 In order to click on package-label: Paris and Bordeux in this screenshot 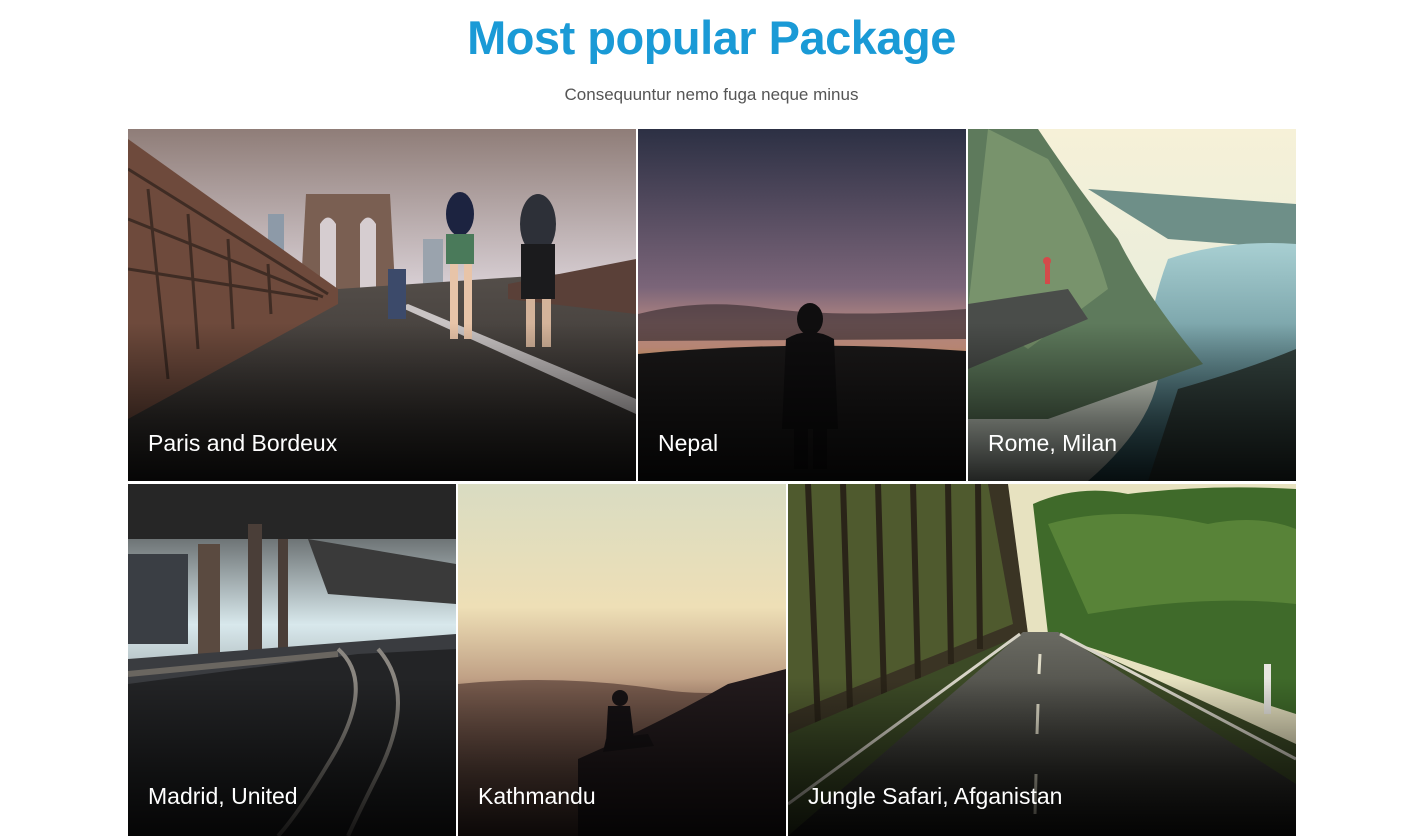, I will do `click(243, 443)`.